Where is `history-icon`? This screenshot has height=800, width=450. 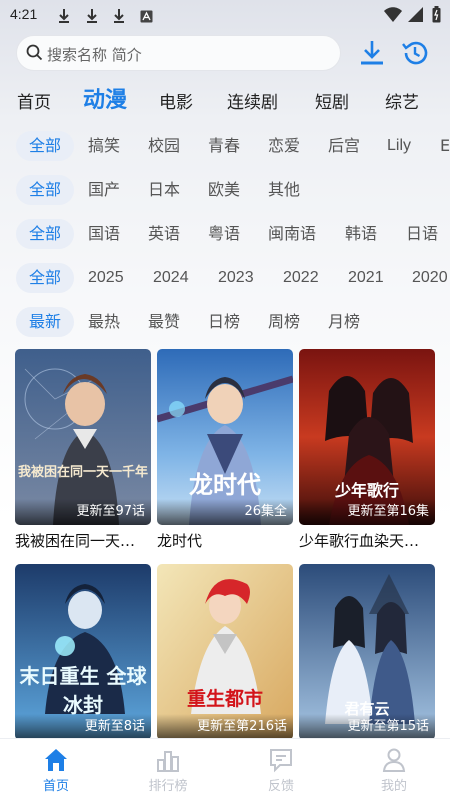 history-icon is located at coordinates (415, 56).